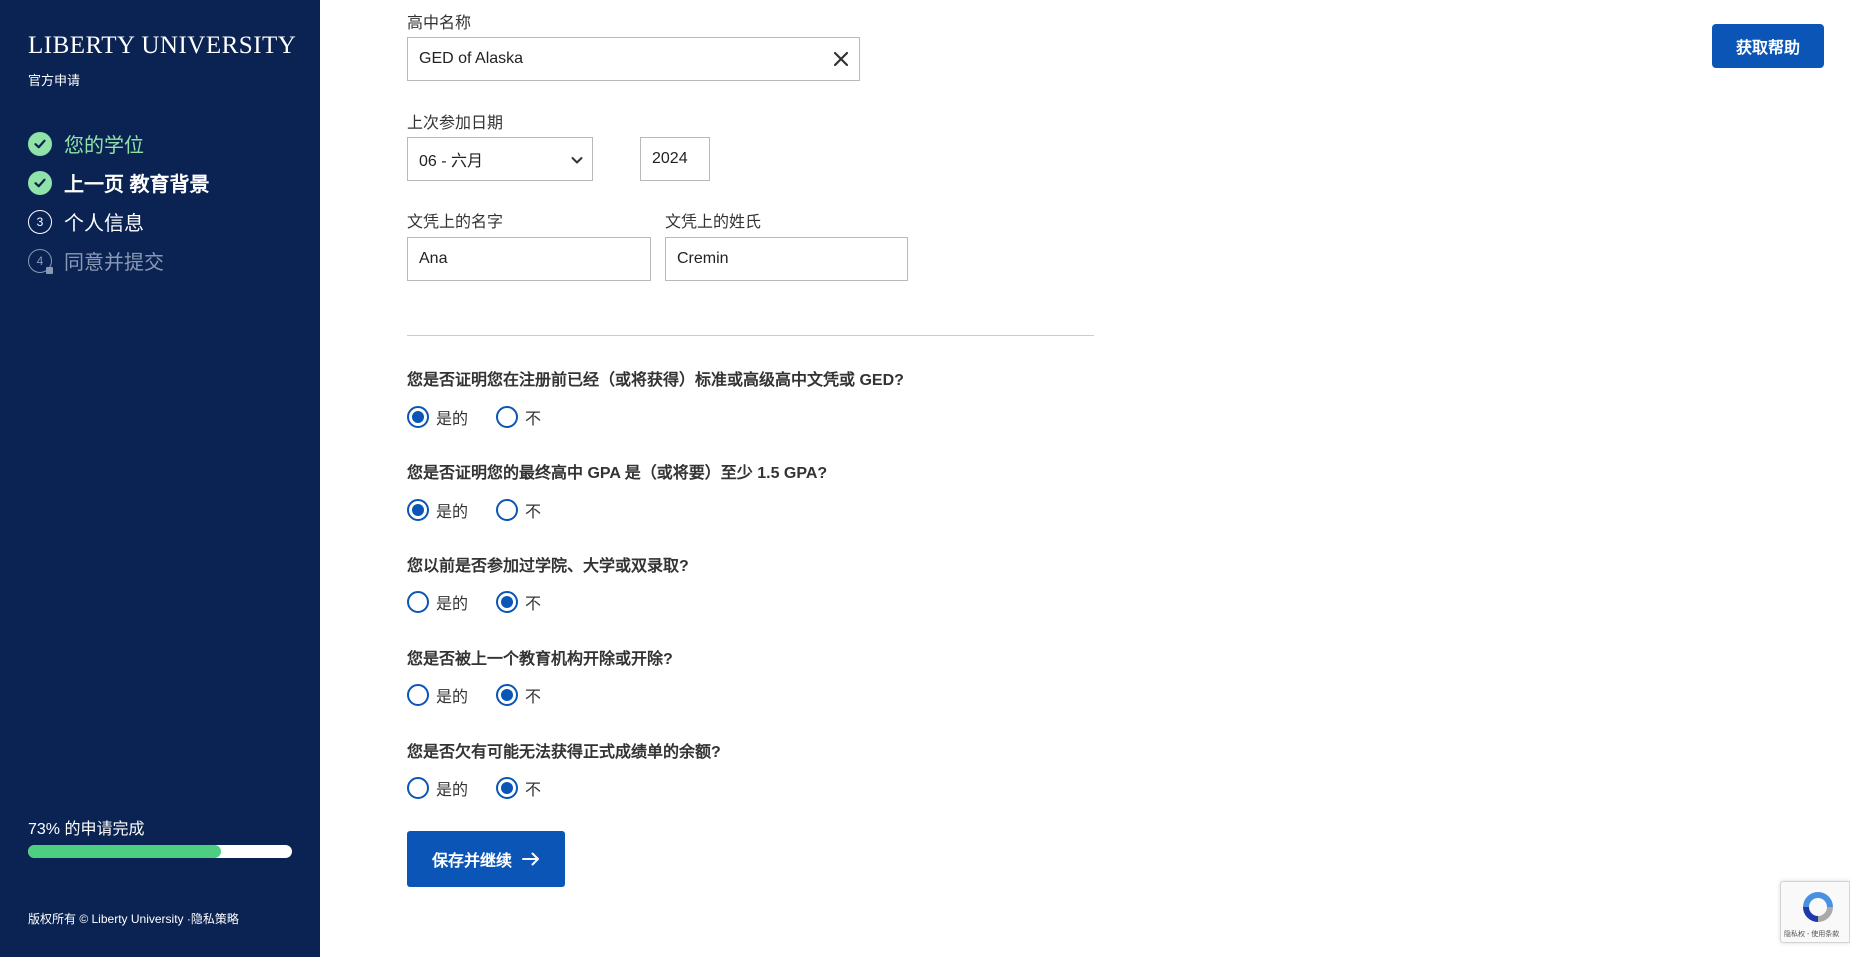 The width and height of the screenshot is (1850, 957). I want to click on brand-subtitle: 官方申请, so click(54, 80).